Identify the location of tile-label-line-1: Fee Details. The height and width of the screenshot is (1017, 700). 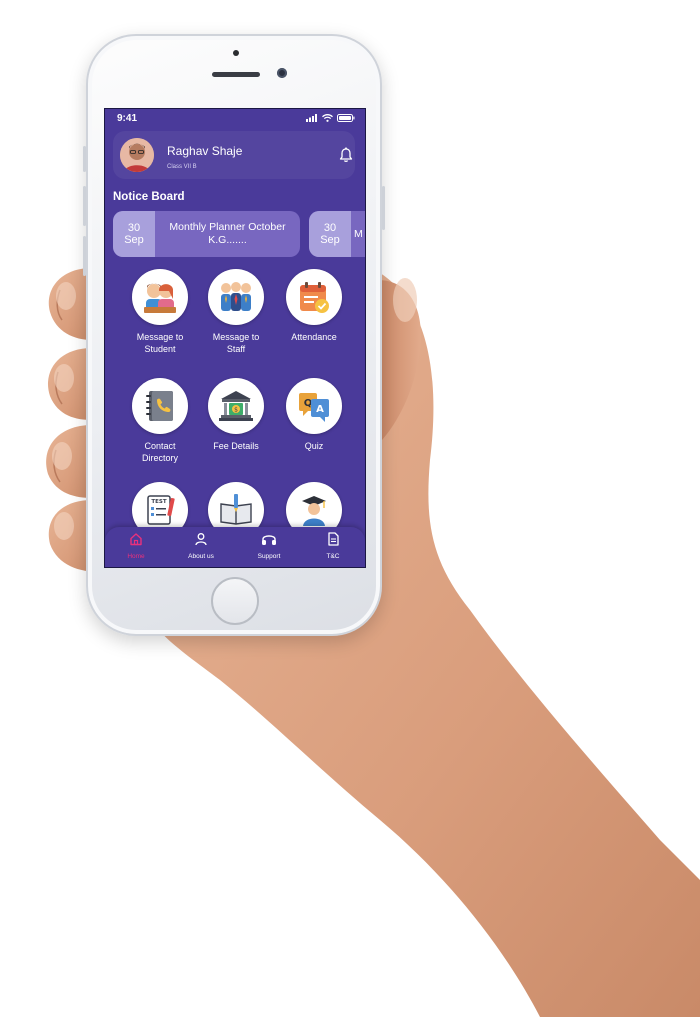
(236, 446).